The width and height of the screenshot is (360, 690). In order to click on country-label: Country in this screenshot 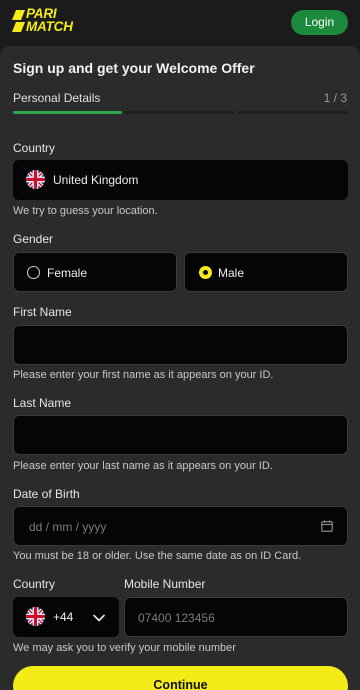, I will do `click(34, 148)`.